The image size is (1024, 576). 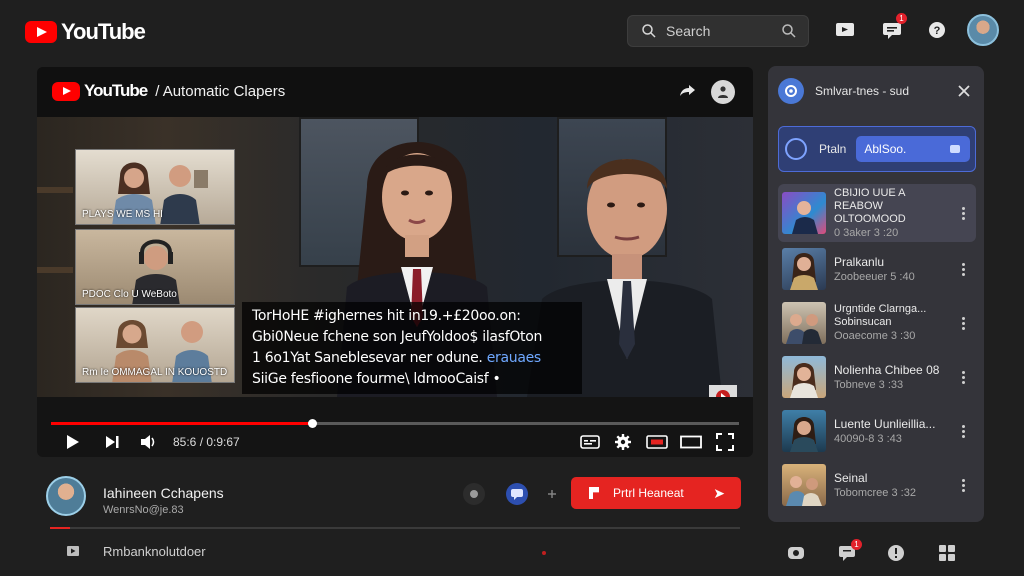 What do you see at coordinates (869, 384) in the screenshot?
I see `video-meta: Tobneve 3 :33` at bounding box center [869, 384].